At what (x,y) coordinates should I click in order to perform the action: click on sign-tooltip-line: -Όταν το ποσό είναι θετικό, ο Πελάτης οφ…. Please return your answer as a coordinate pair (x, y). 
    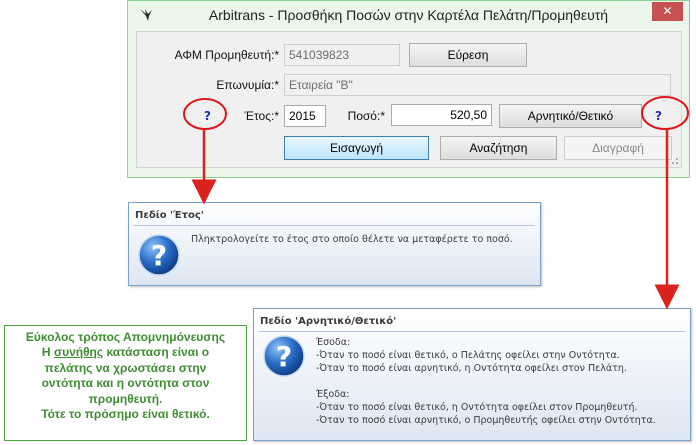
    Looking at the image, I should click on (468, 355).